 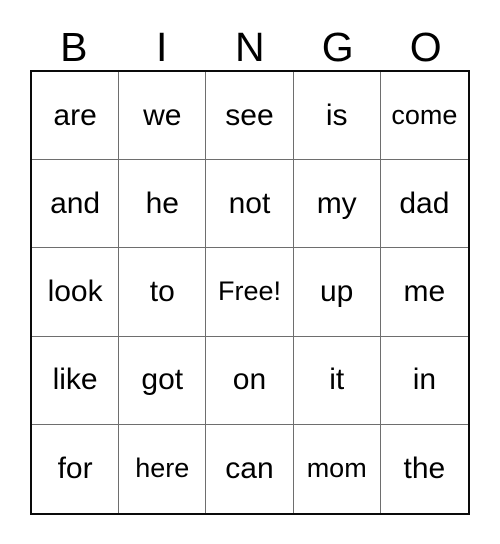 I want to click on bingo-cell: me, so click(x=424, y=292).